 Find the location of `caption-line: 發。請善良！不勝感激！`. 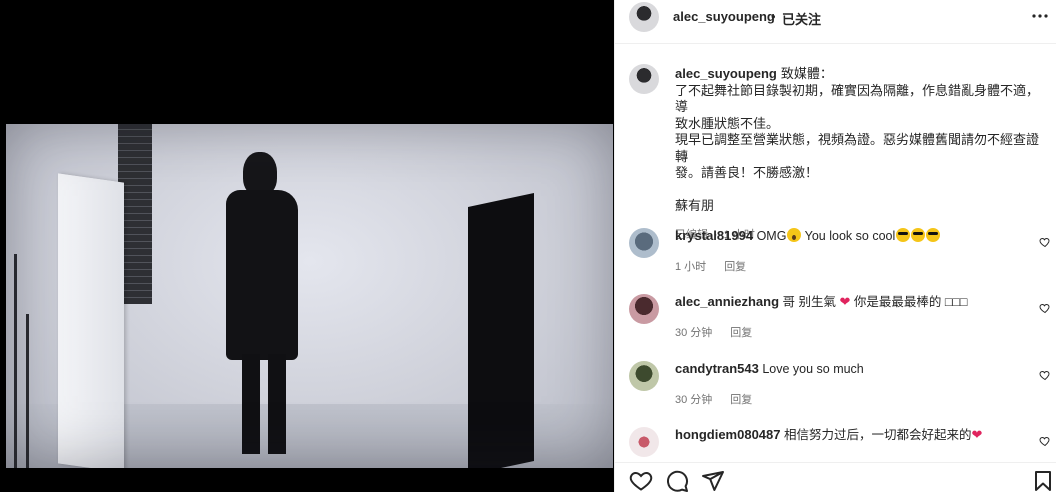

caption-line: 發。請善良！不勝感激！ is located at coordinates (747, 172).